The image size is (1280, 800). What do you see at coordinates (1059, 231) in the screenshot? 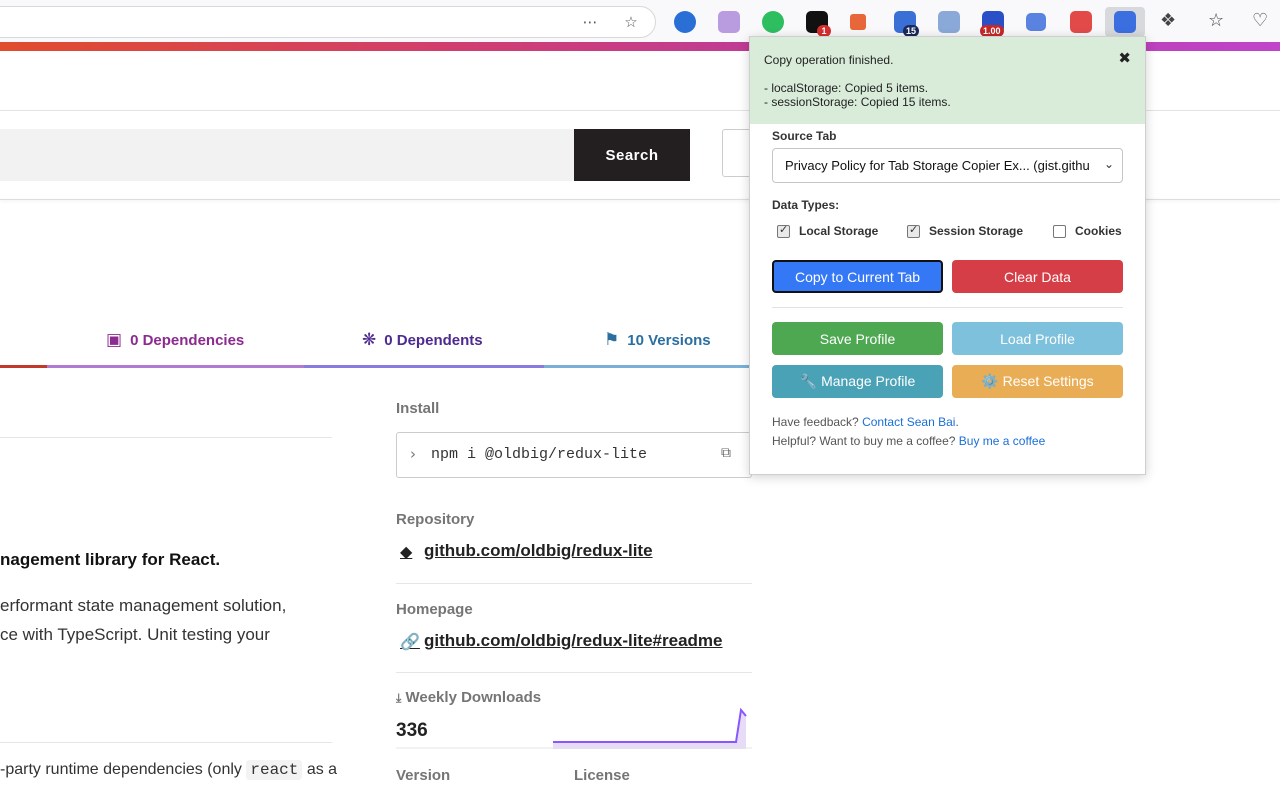
I see `checkbox-unchecked` at bounding box center [1059, 231].